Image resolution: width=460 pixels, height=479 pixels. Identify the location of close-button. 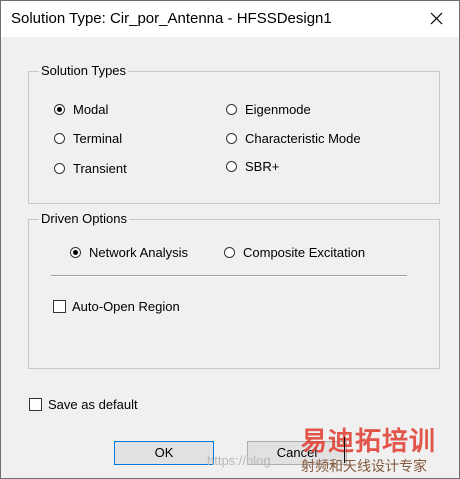
(437, 19).